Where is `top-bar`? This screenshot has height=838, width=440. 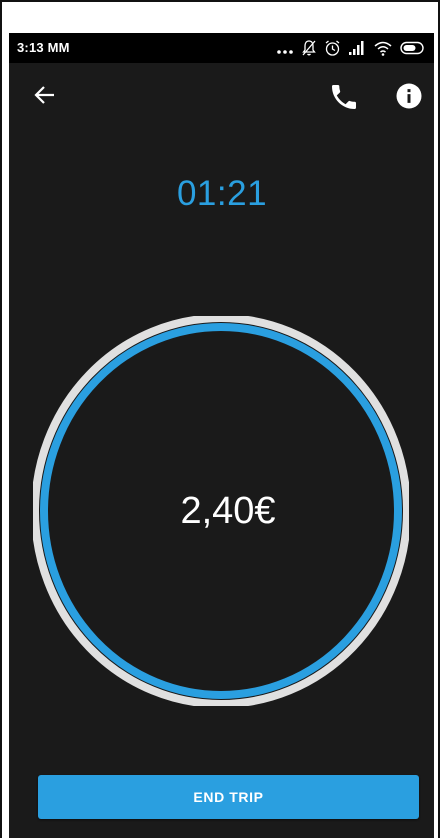 top-bar is located at coordinates (221, 96).